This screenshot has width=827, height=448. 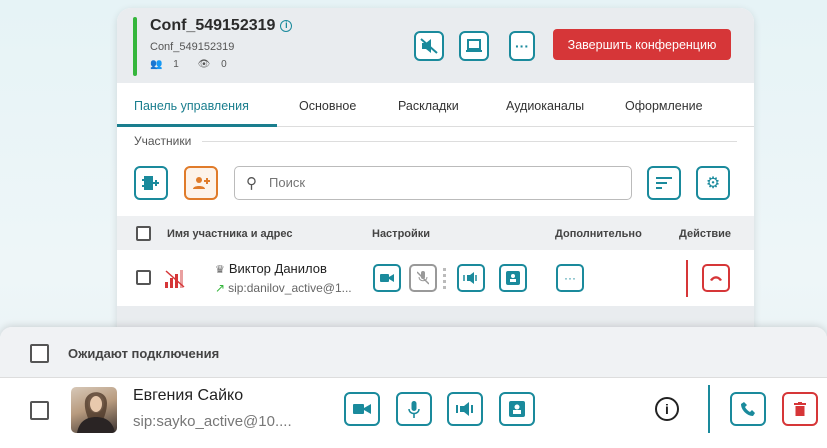 I want to click on trash-icon, so click(x=800, y=409).